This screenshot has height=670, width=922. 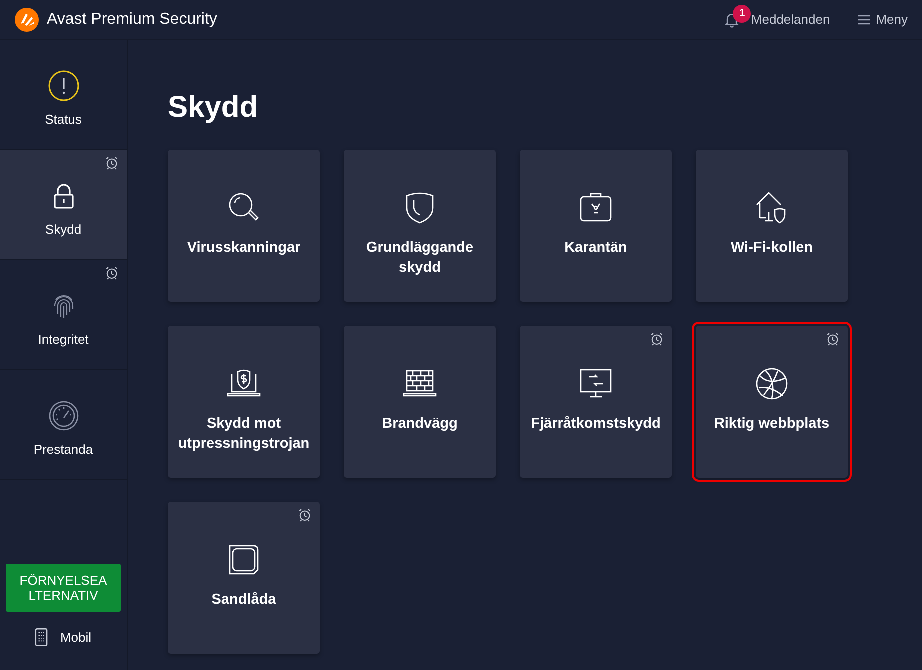 I want to click on feature-tile: Virusskanningar, so click(x=244, y=226).